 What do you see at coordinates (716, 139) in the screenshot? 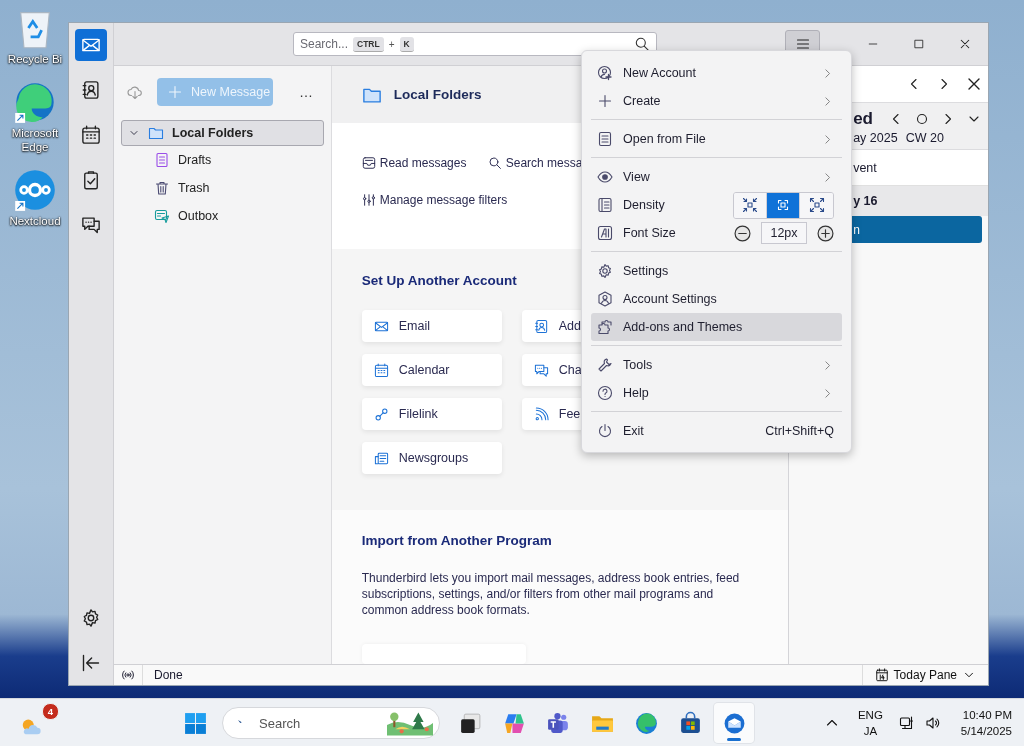
I see `menu-item: Open from File` at bounding box center [716, 139].